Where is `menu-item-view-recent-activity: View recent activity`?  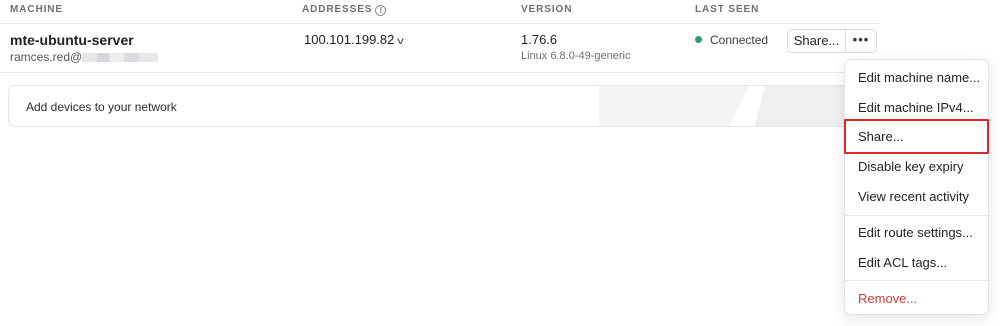
menu-item-view-recent-activity: View recent activity is located at coordinates (916, 197).